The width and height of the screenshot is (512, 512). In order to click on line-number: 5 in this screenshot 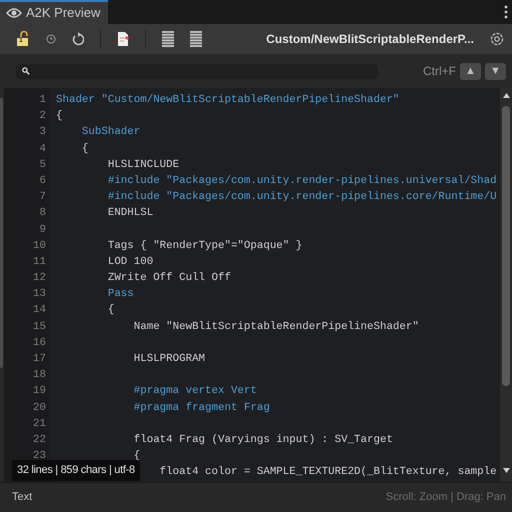, I will do `click(42, 165)`.